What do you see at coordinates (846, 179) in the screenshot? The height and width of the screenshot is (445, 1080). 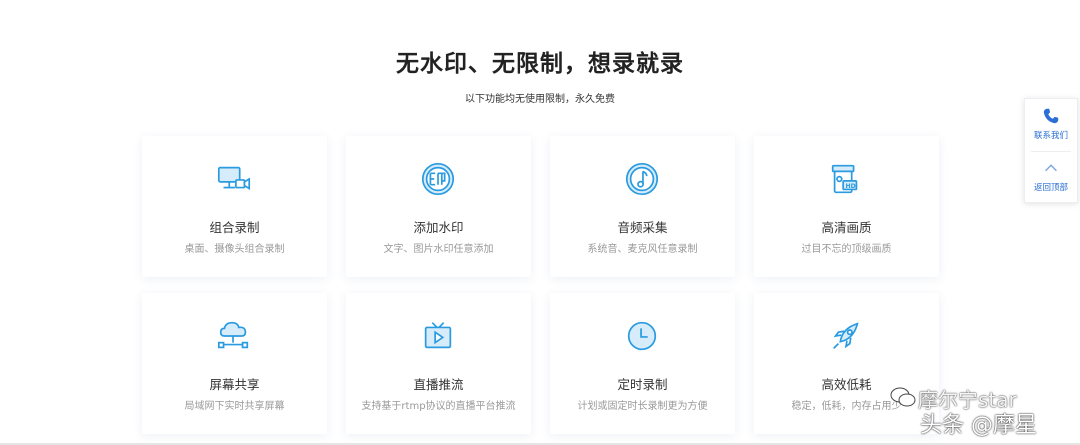 I see `hd-camera-icon: HD` at bounding box center [846, 179].